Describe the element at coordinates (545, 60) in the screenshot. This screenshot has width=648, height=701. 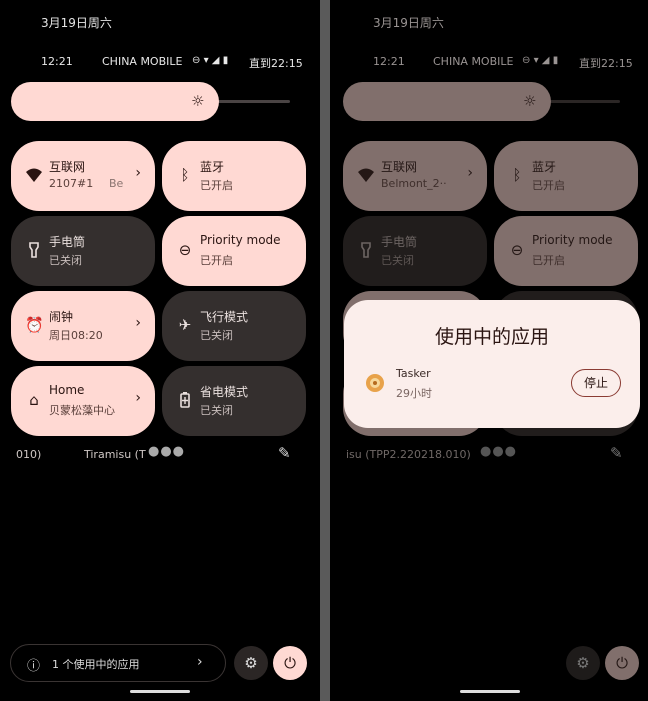
I see `signal-icon: ◢` at that location.